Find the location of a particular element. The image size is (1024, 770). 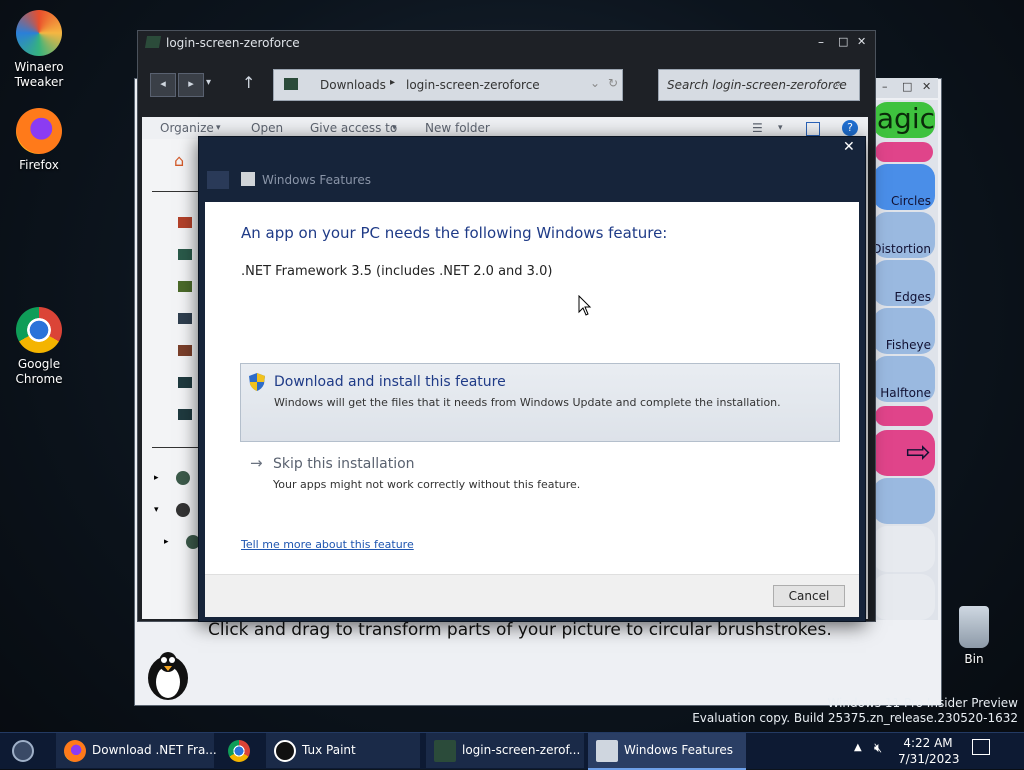

volume-muted-icon: 🔇︎ is located at coordinates (878, 748).